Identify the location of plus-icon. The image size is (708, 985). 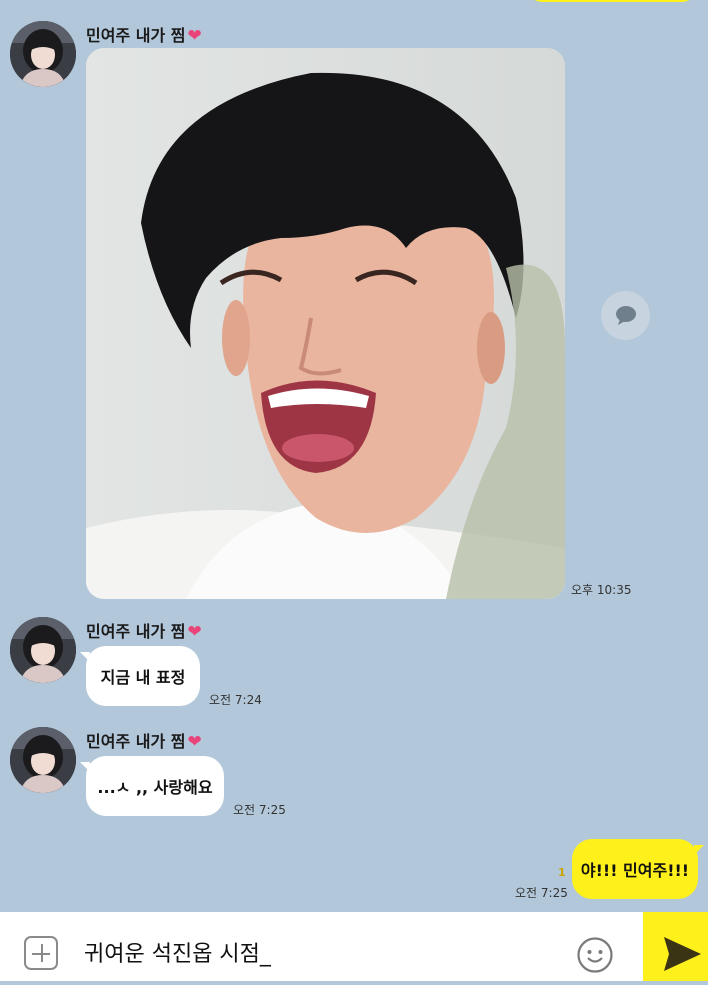
(41, 953).